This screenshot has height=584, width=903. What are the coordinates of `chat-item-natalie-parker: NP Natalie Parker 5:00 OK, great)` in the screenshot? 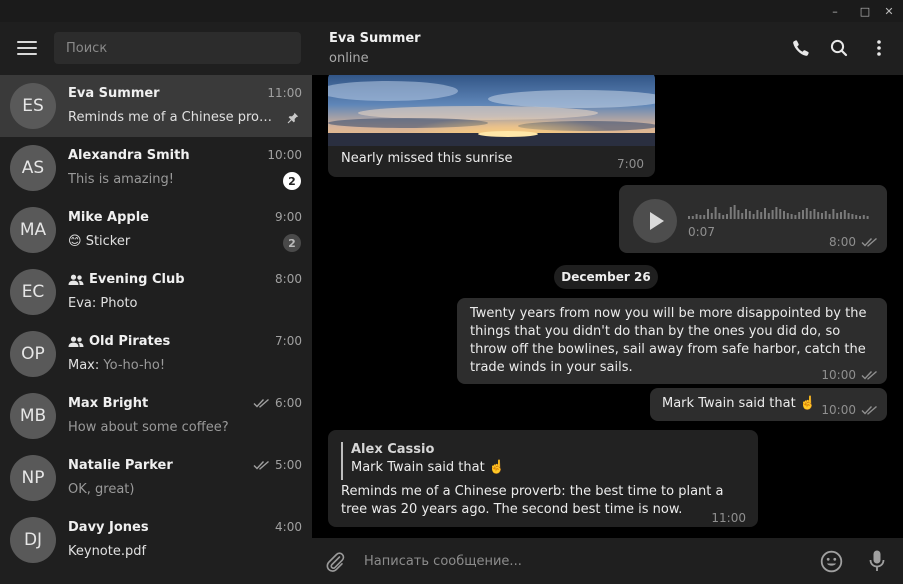 It's located at (156, 478).